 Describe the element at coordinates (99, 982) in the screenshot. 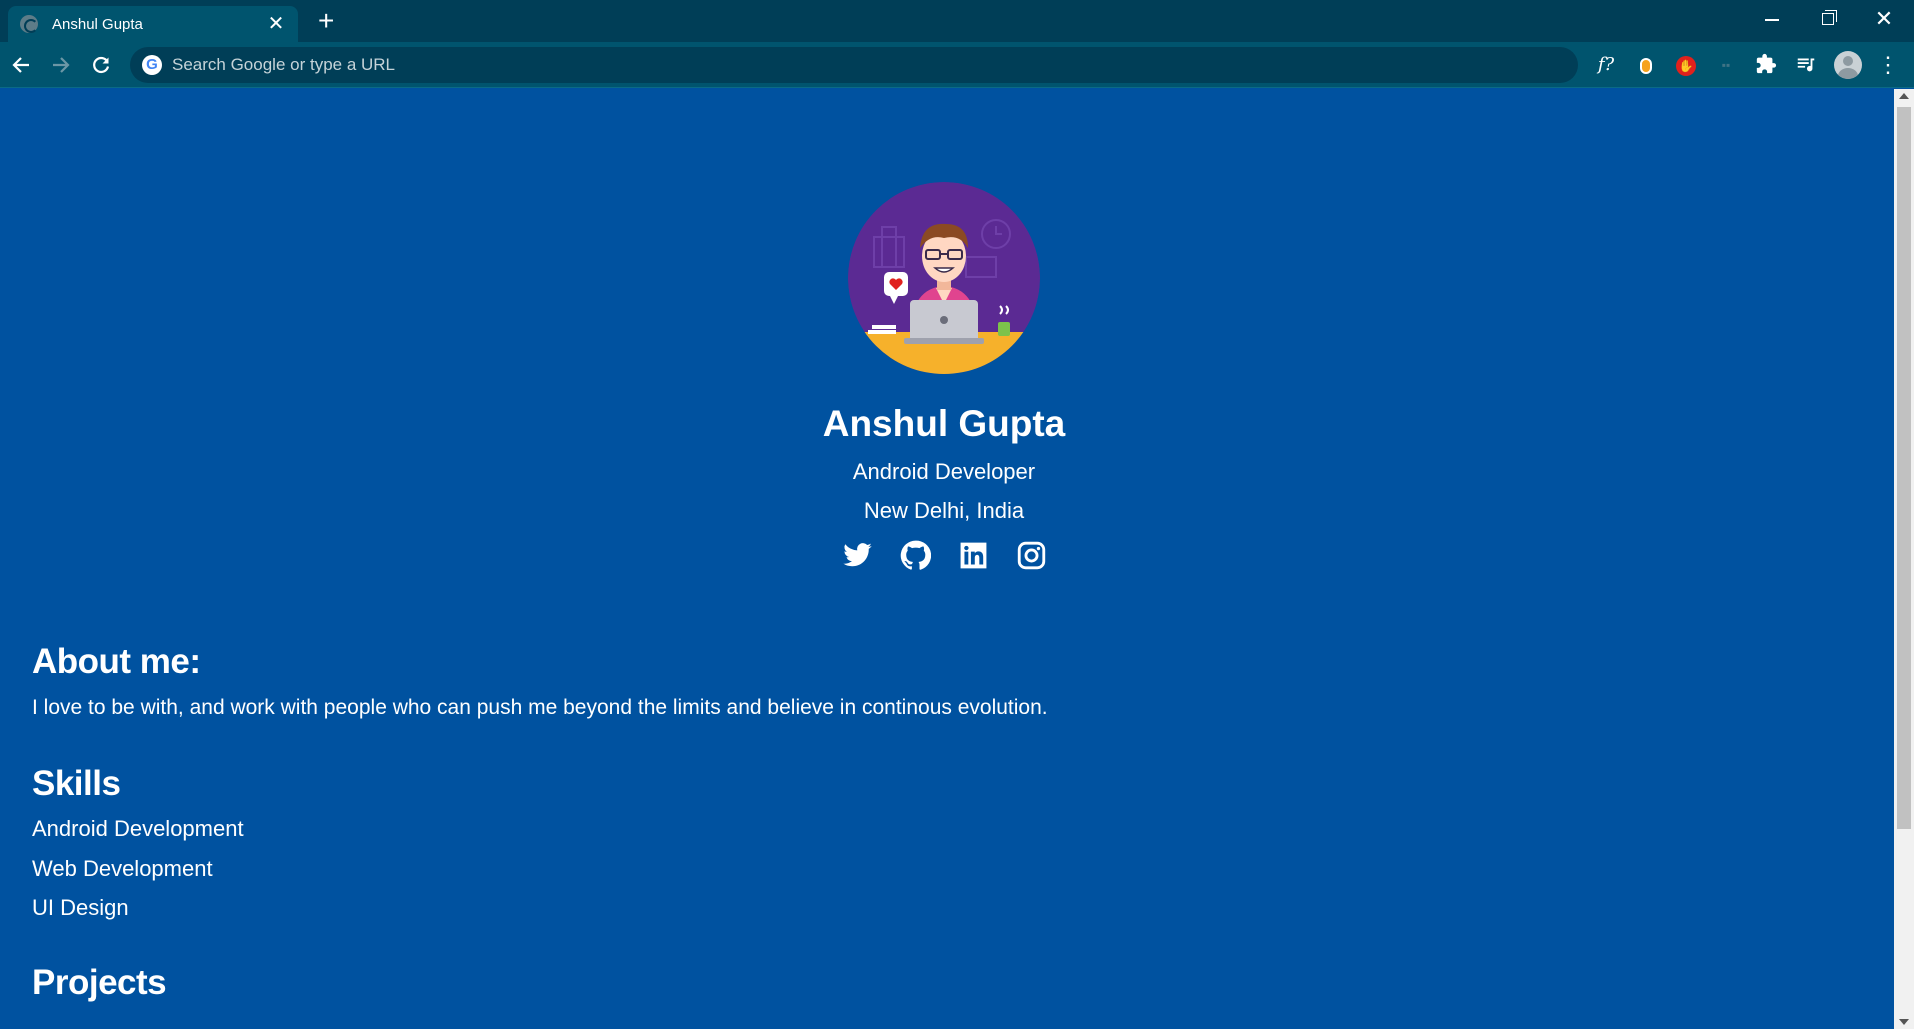

I see `projects-heading: Projects` at that location.